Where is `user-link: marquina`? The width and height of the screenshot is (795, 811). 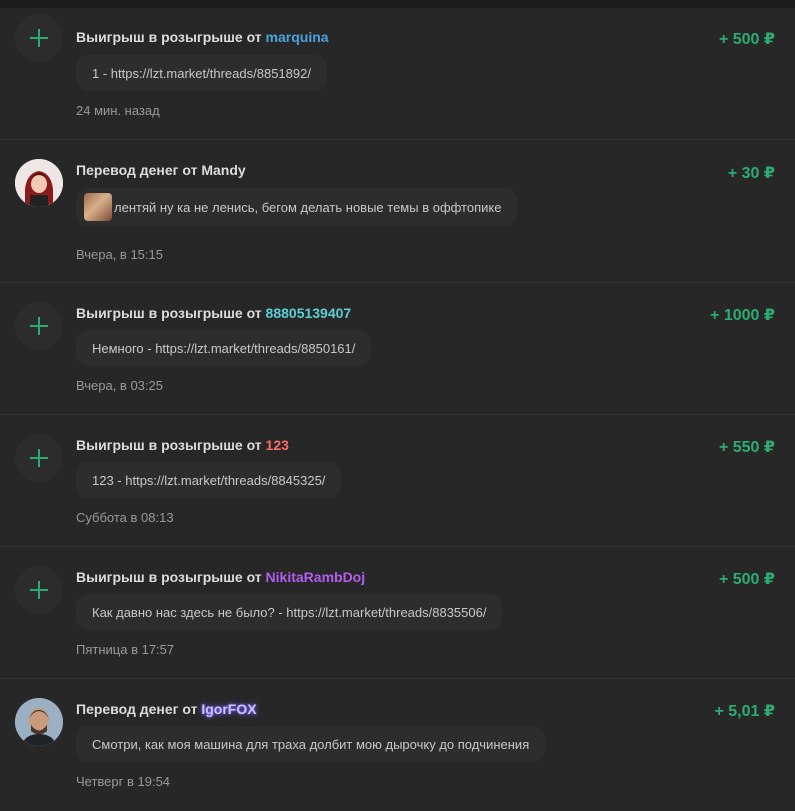 user-link: marquina is located at coordinates (297, 37).